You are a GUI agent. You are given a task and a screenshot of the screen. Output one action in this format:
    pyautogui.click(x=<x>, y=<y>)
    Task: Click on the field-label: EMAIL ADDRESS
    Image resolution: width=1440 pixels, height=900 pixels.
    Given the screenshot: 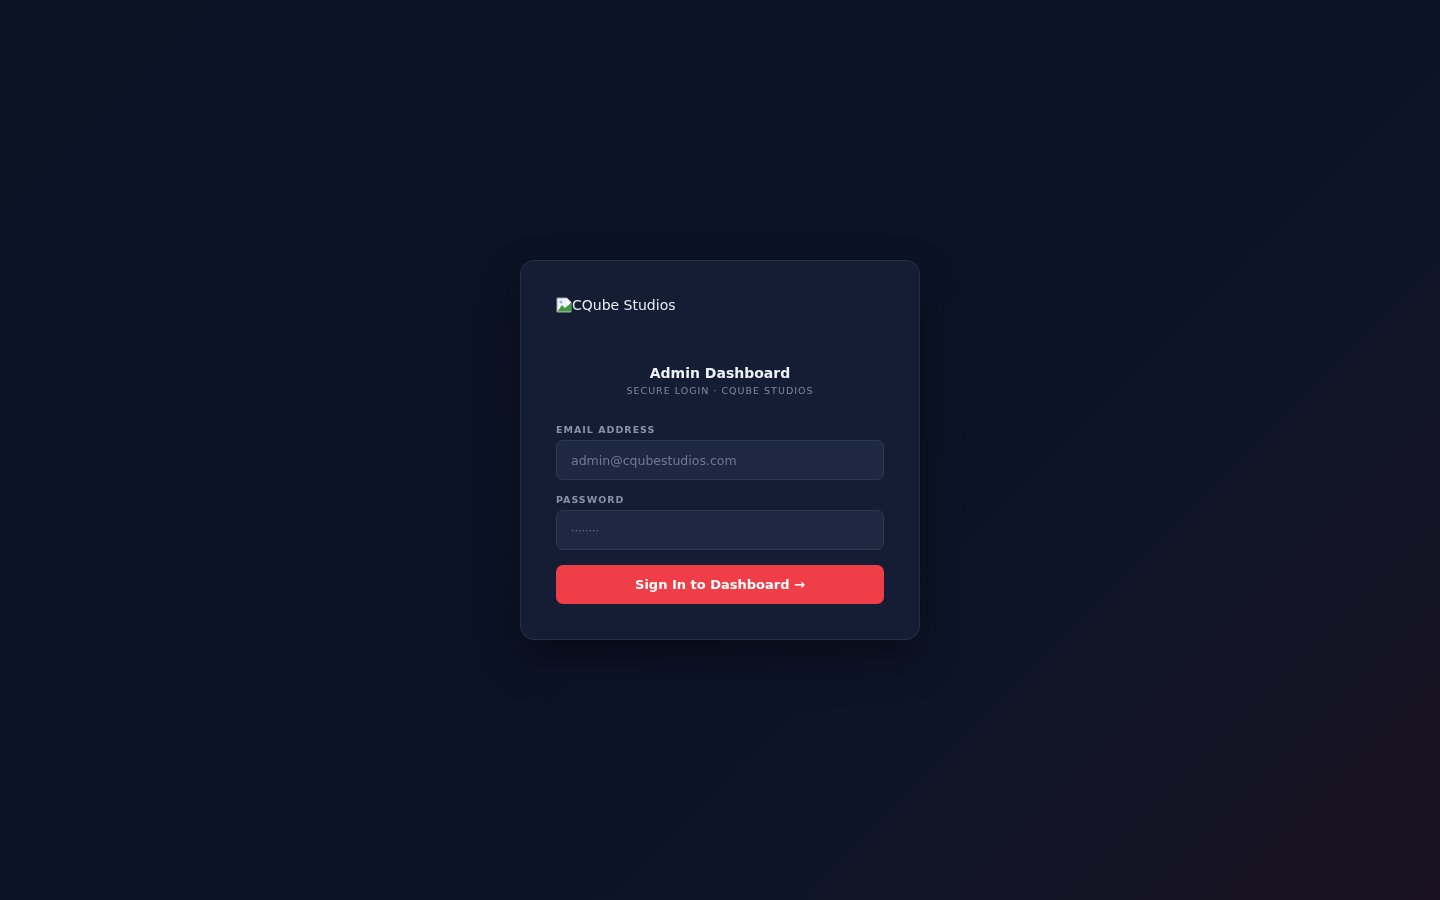 What is the action you would take?
    pyautogui.click(x=606, y=429)
    